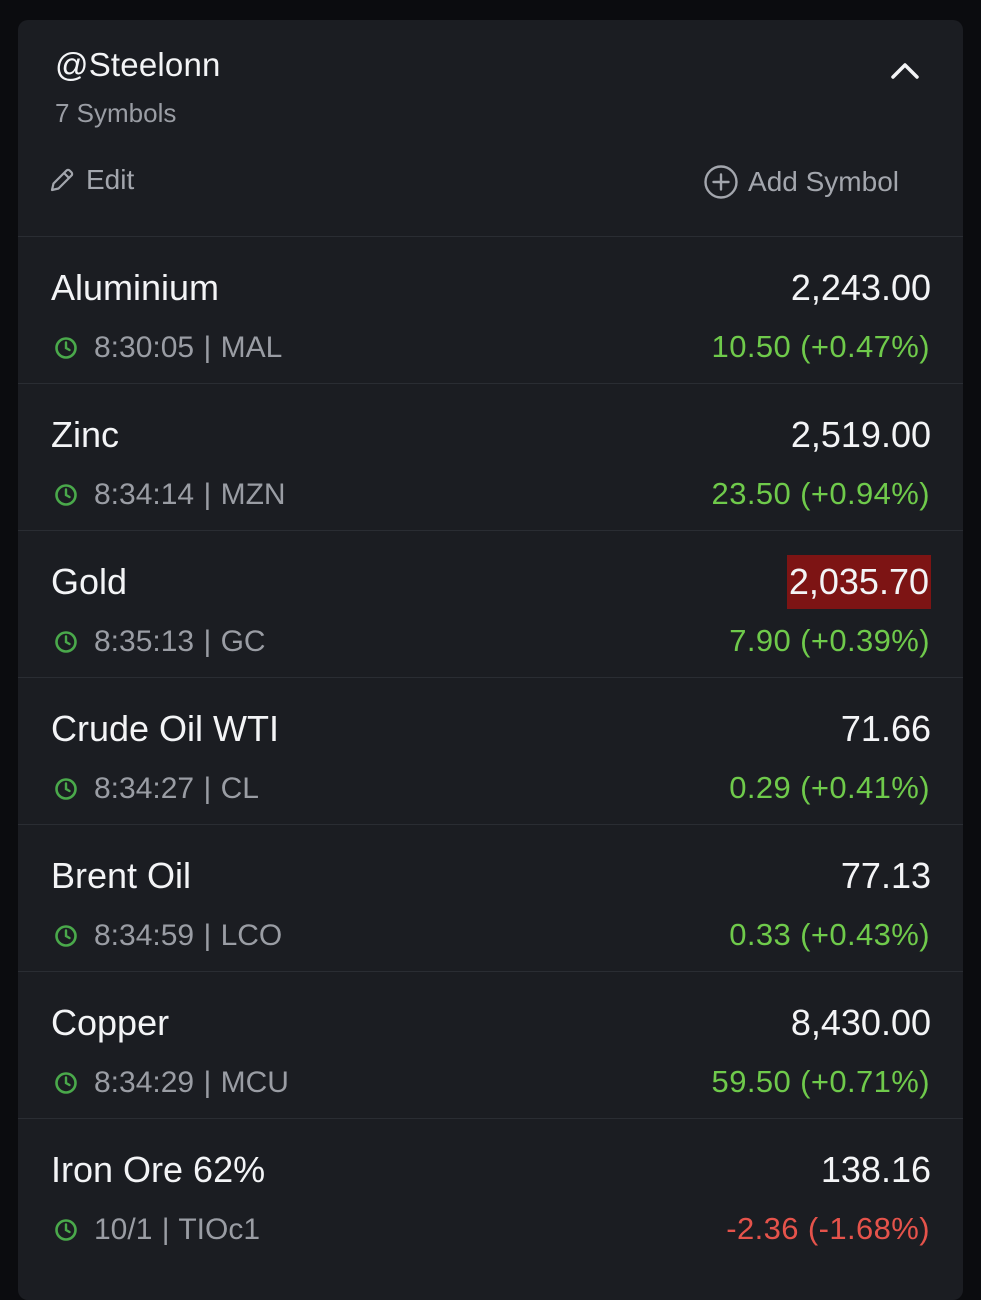  Describe the element at coordinates (860, 287) in the screenshot. I see `last-price: 2,243.00` at that location.